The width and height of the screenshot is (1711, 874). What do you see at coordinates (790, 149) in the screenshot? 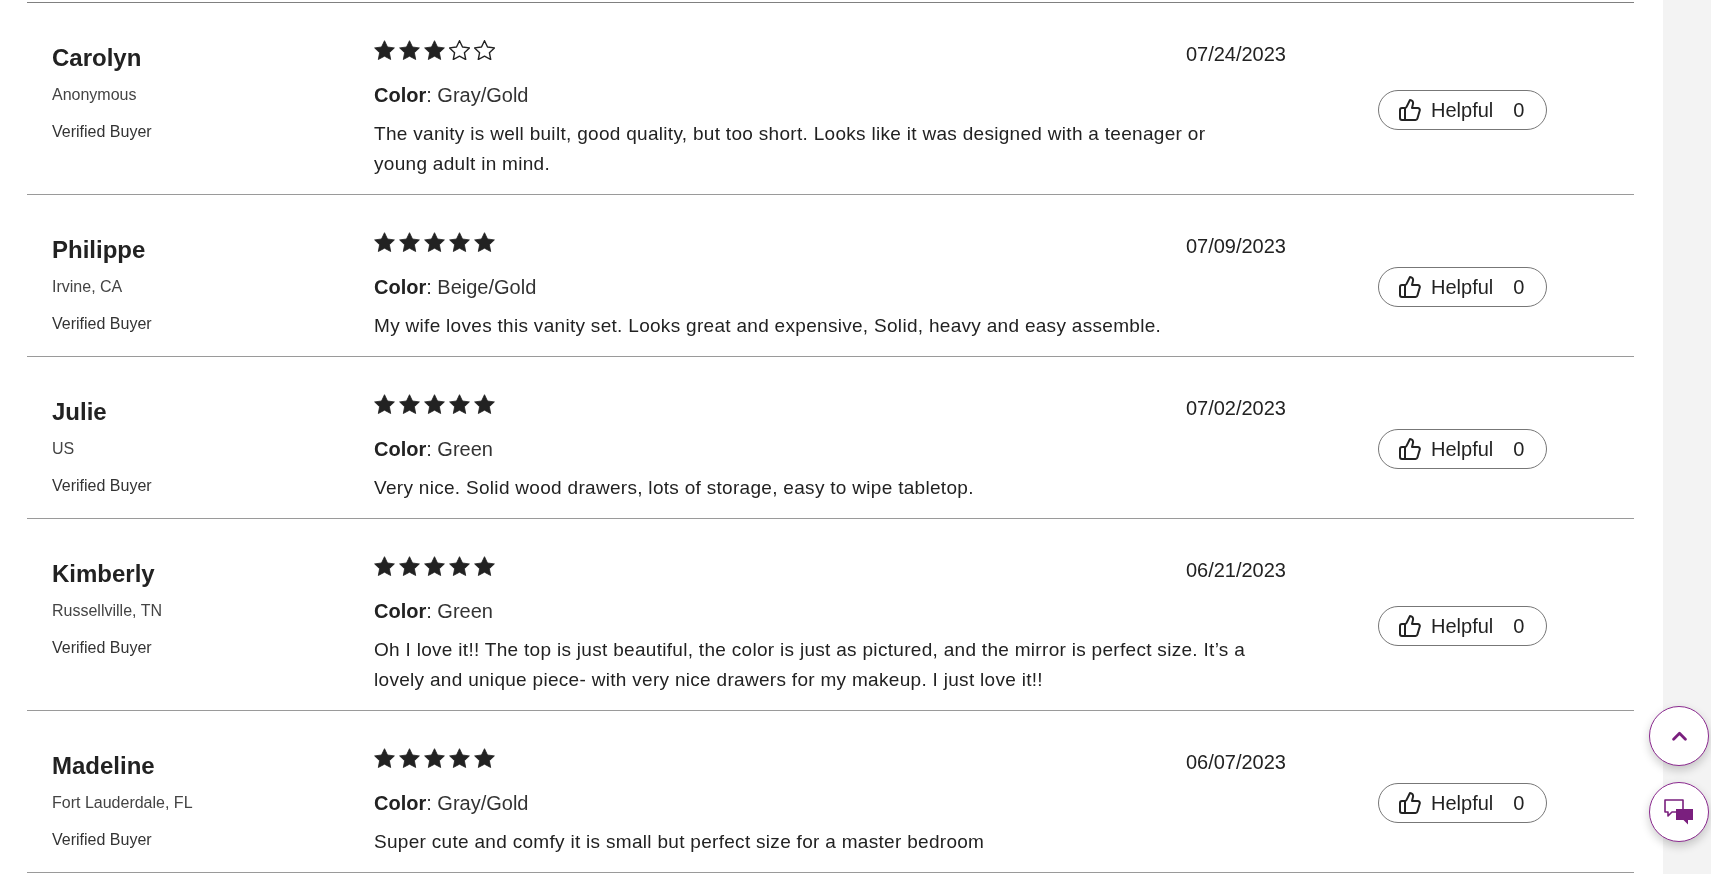
I see `review-text: The vanity is well built, good quality, but too short. Looks like it was designed with a teenager or young adult in mind.` at bounding box center [790, 149].